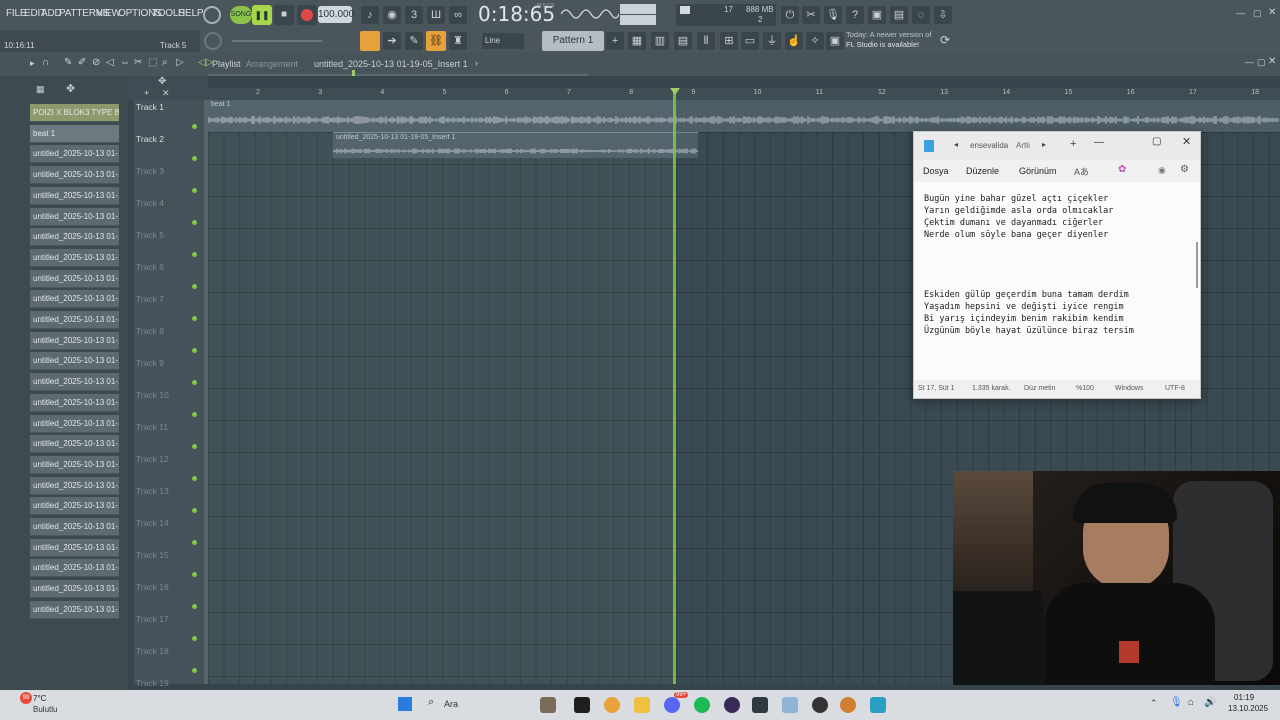 The height and width of the screenshot is (720, 1280). Describe the element at coordinates (272, 64) in the screenshot. I see `playlist-subtitle: Arrangement` at that location.